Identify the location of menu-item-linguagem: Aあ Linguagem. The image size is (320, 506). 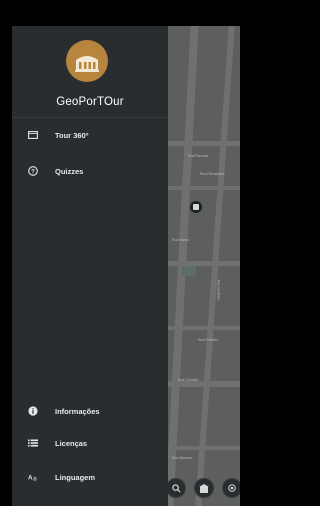
(90, 477).